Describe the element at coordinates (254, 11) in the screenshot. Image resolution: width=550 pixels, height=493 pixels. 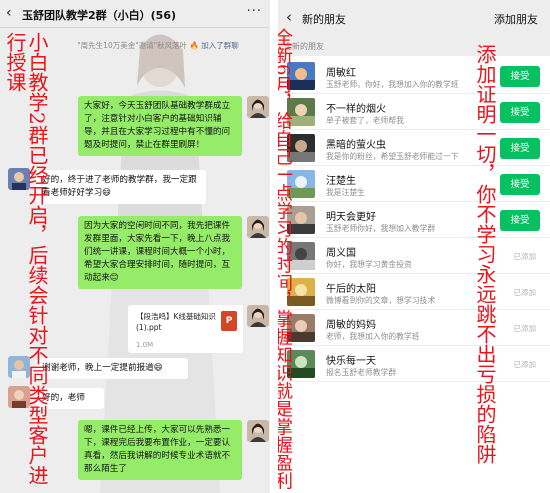
I see `more-dots-icon: ···` at that location.